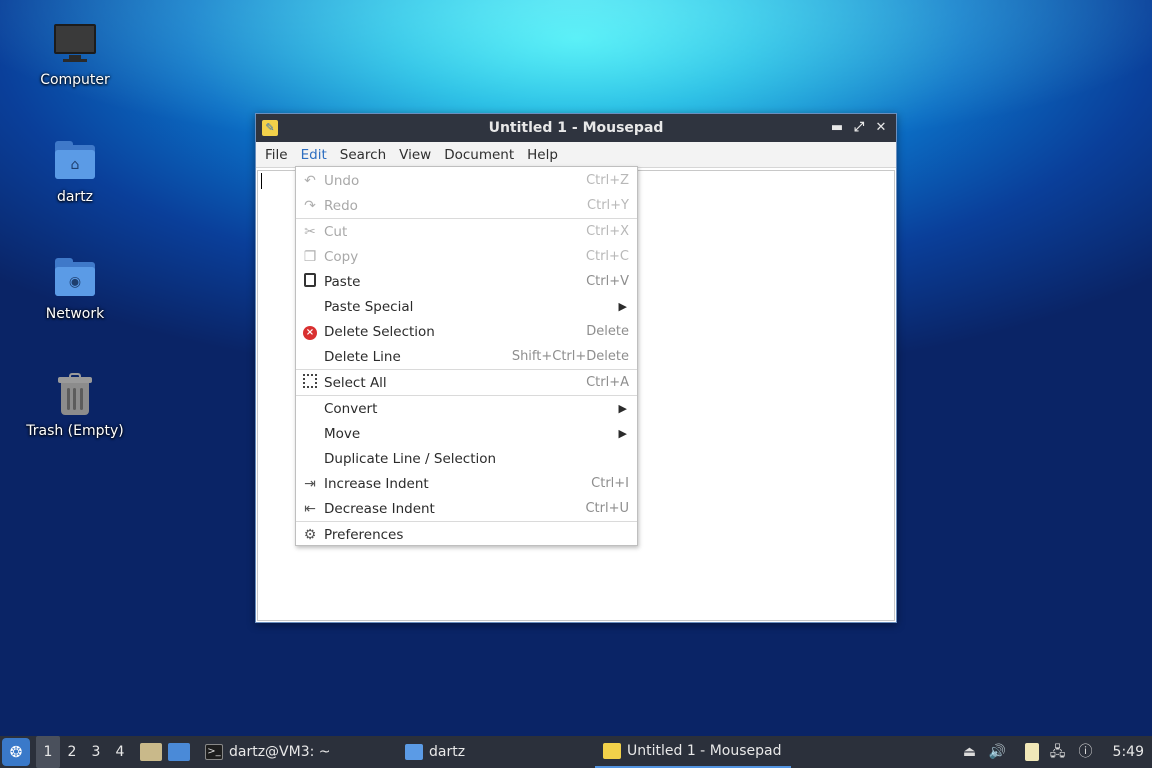 The image size is (1152, 768). I want to click on menu-item-cut: ✂ Cut Ctrl+X, so click(466, 231).